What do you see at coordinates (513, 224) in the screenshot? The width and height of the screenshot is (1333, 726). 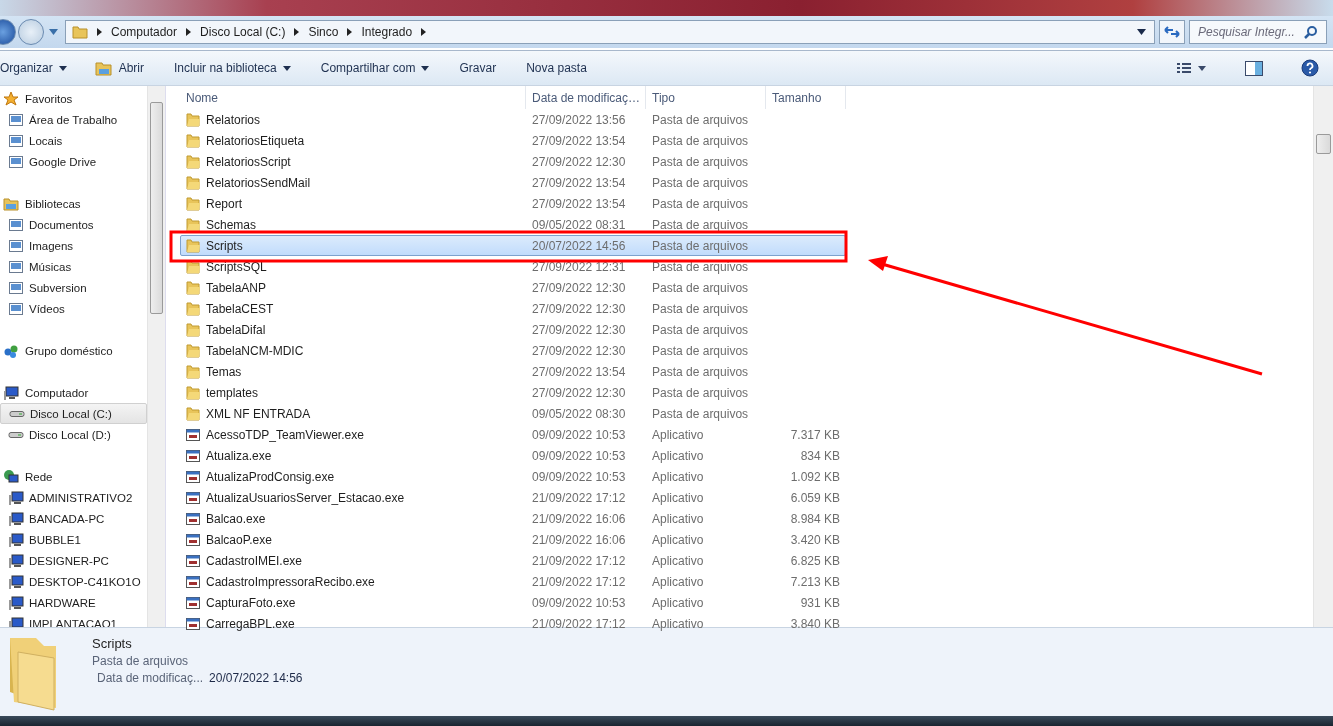 I see `file-row: Schemas 09/05/2022 08:31 Pasta de arquivos` at bounding box center [513, 224].